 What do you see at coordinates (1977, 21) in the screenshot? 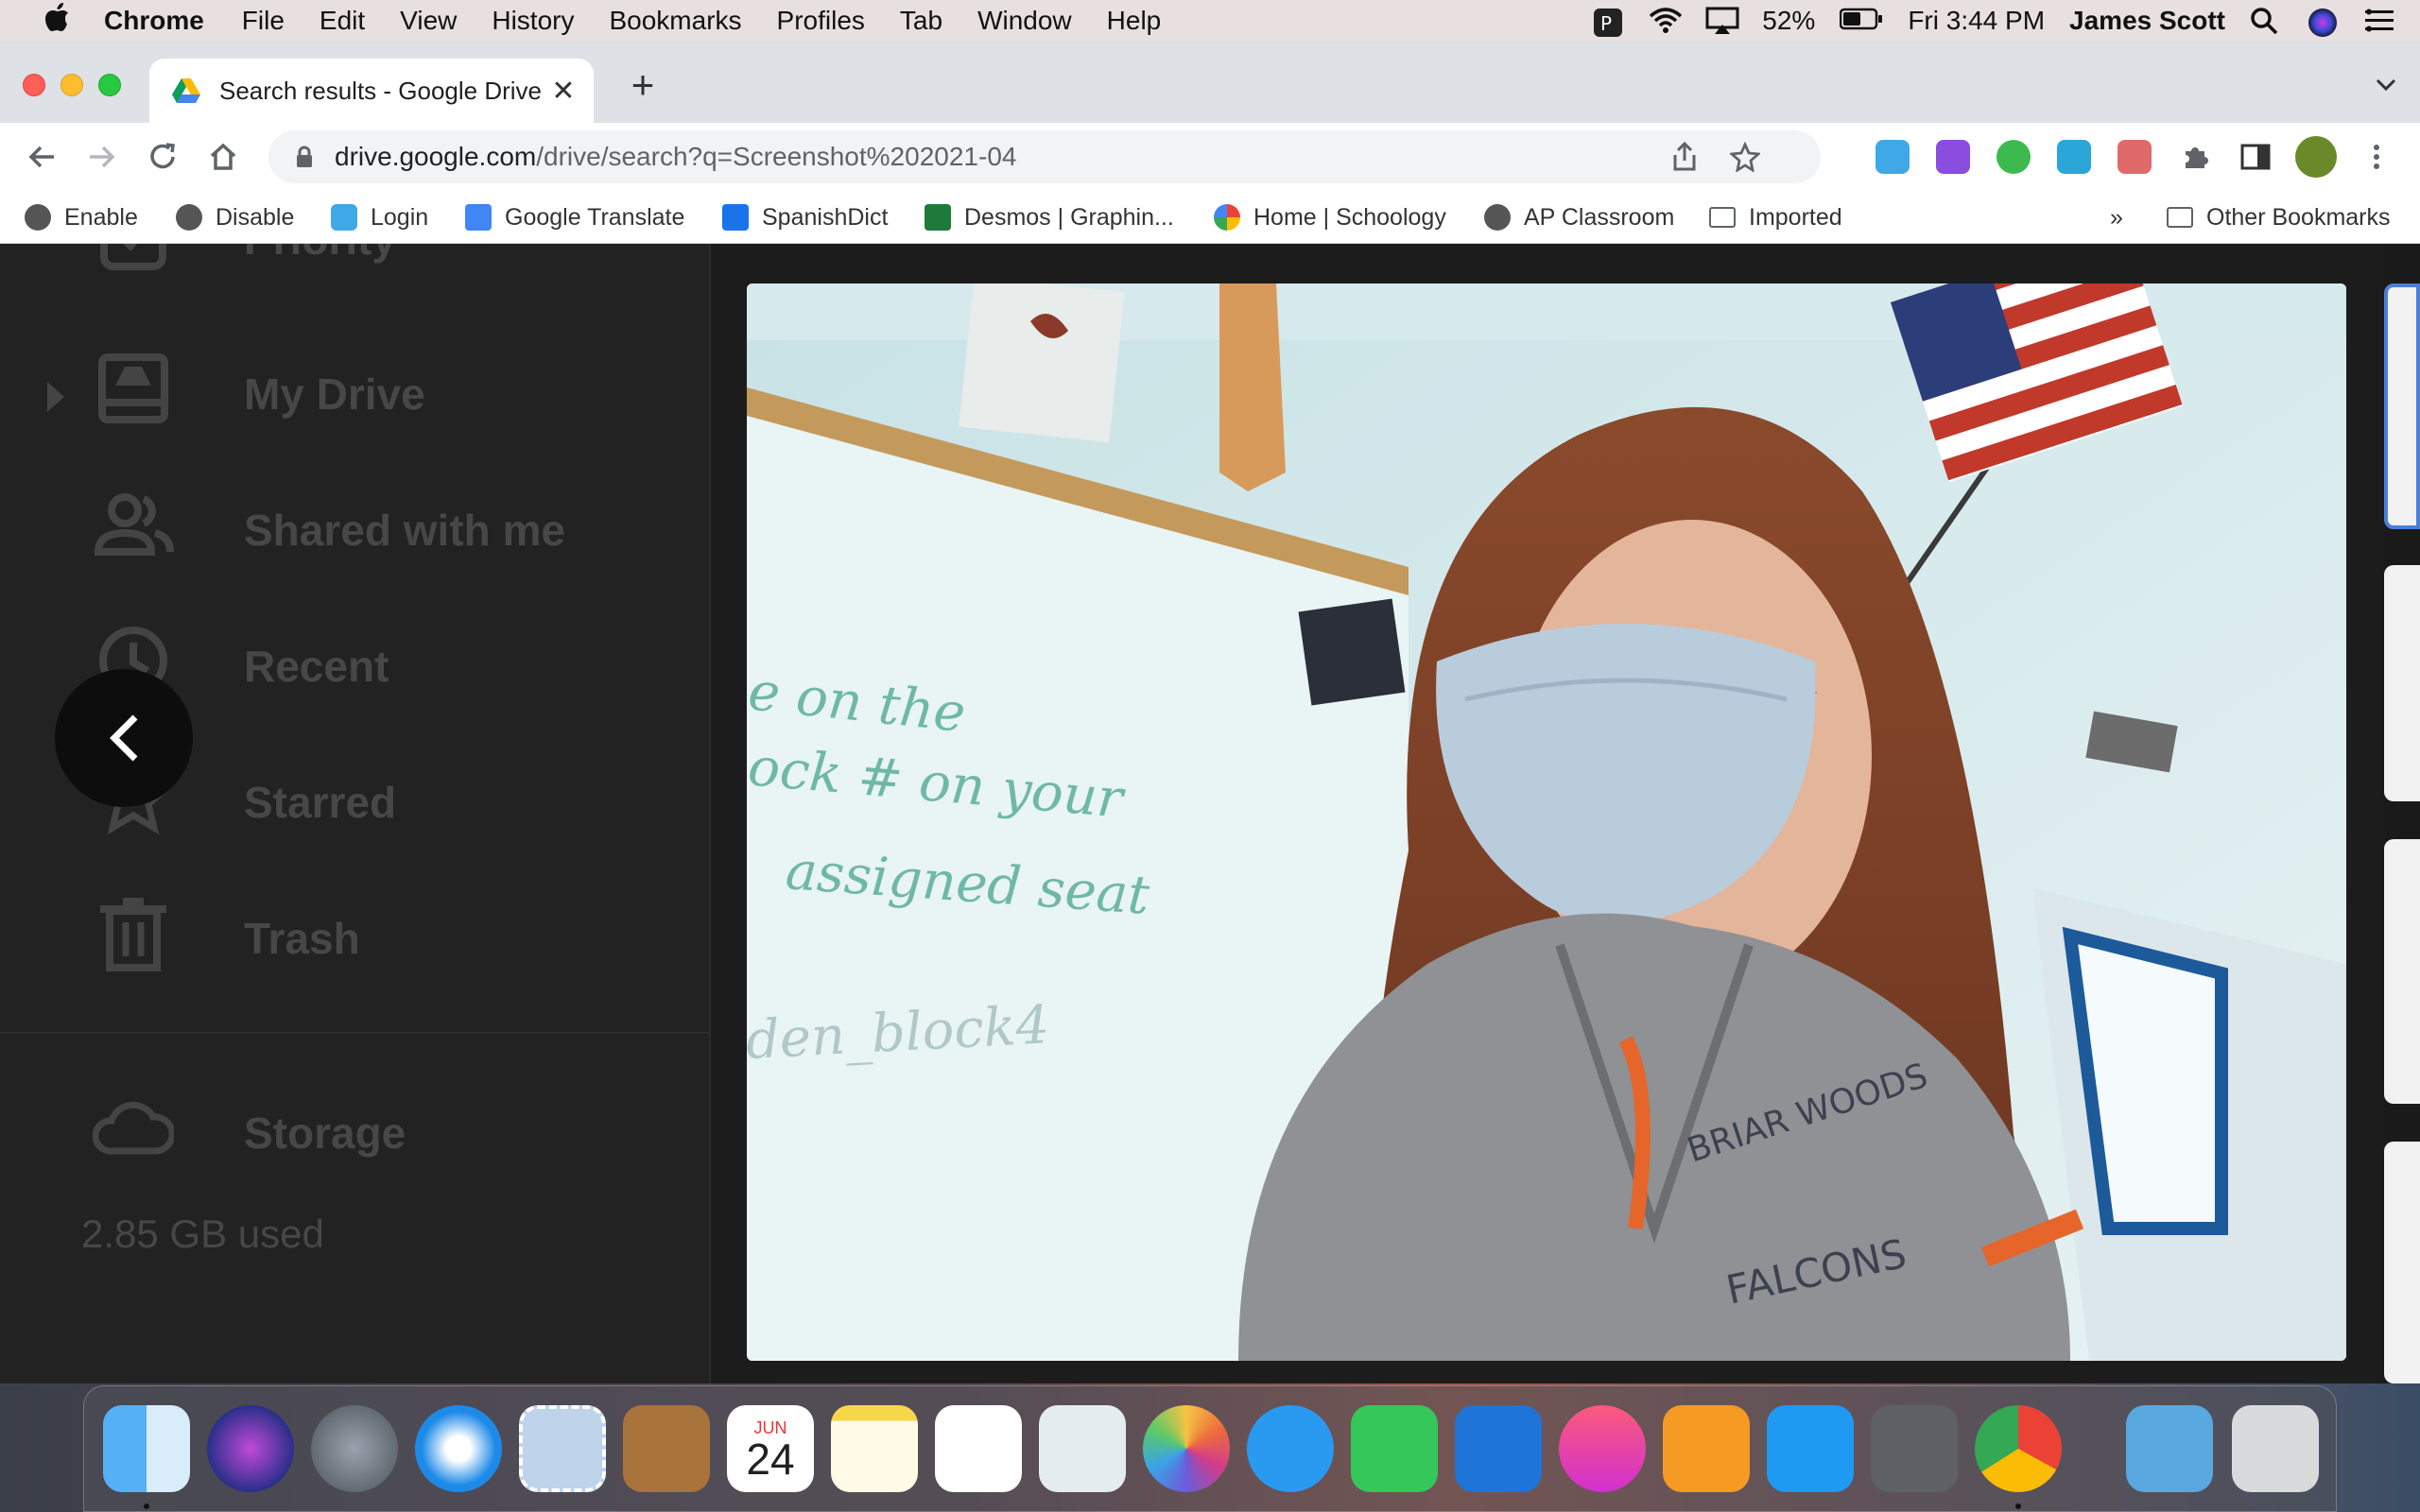
I see `menubar-clock: Fri 3:44 PM` at bounding box center [1977, 21].